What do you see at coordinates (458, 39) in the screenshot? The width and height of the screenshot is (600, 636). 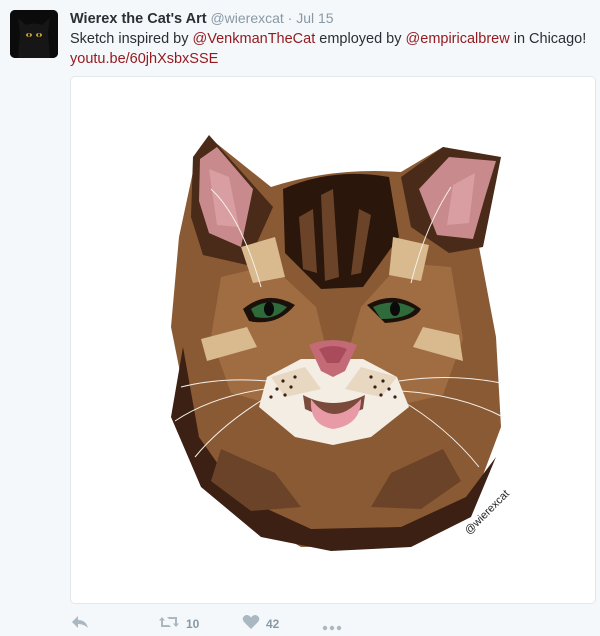 I see `mention-empiricalbrew: @empiricalbrew` at bounding box center [458, 39].